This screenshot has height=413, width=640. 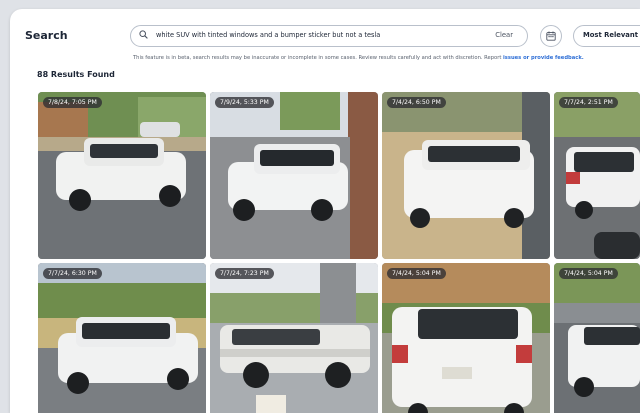 What do you see at coordinates (543, 58) in the screenshot?
I see `feedback-link: issues or provide feedback.` at bounding box center [543, 58].